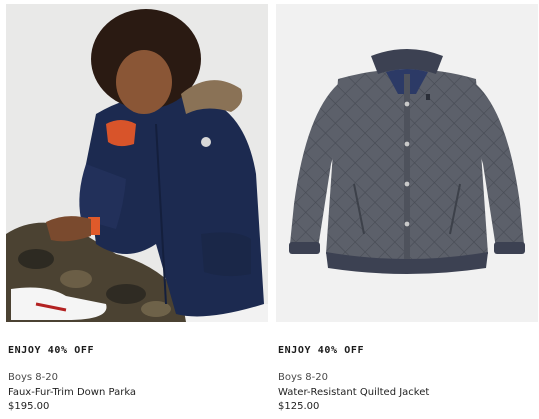 The height and width of the screenshot is (419, 539). What do you see at coordinates (299, 406) in the screenshot?
I see `product-price: $125.00` at bounding box center [299, 406].